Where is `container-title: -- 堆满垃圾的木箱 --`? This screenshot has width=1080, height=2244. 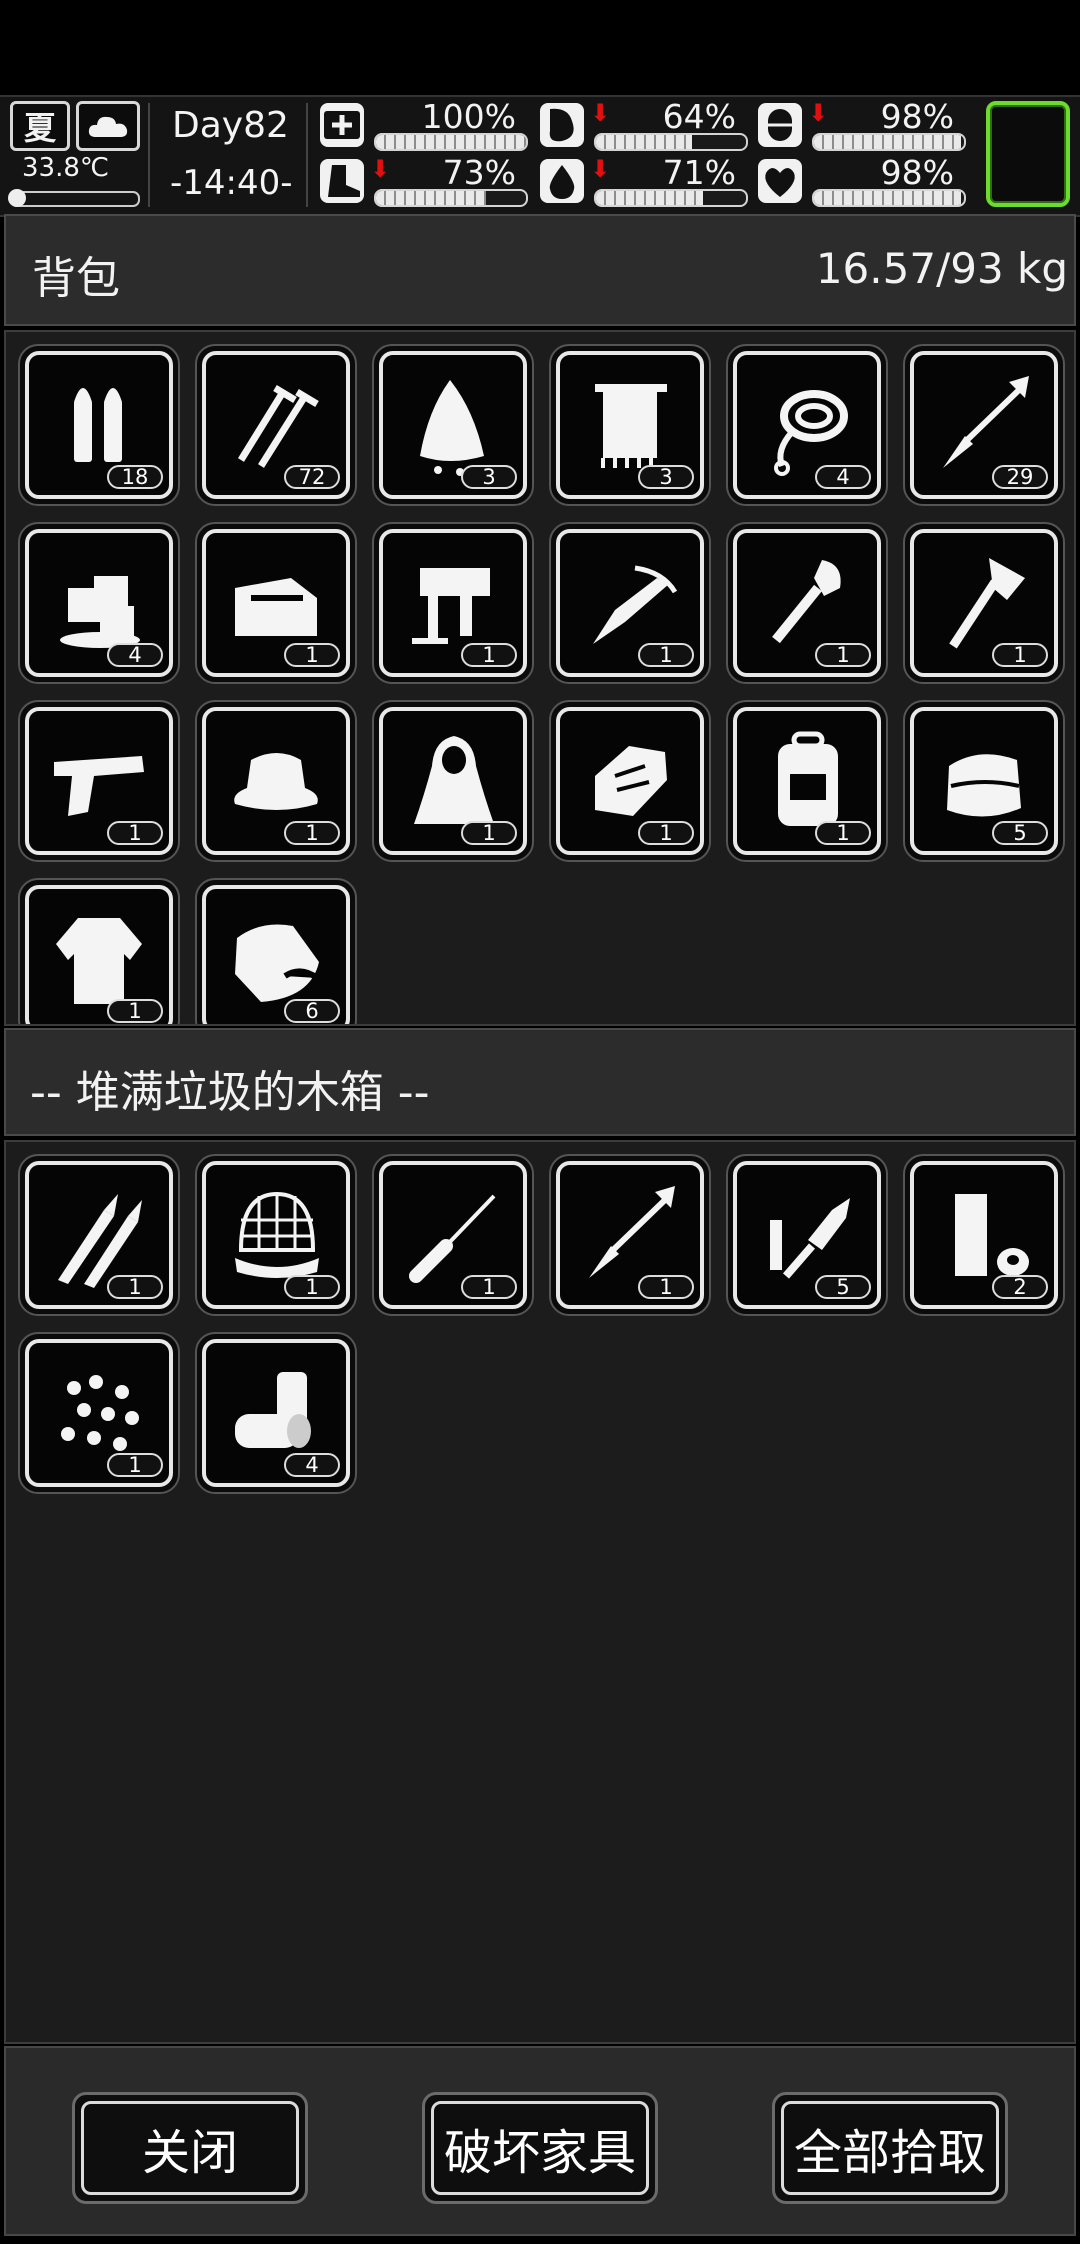
container-title: -- 堆满垃圾的木箱 -- is located at coordinates (230, 1092).